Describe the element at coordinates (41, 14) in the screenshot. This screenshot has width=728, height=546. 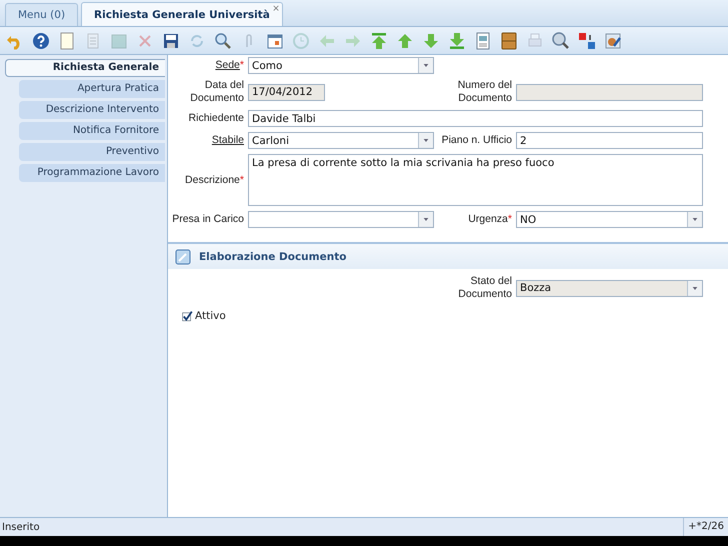
I see `tab: Menu (0)` at that location.